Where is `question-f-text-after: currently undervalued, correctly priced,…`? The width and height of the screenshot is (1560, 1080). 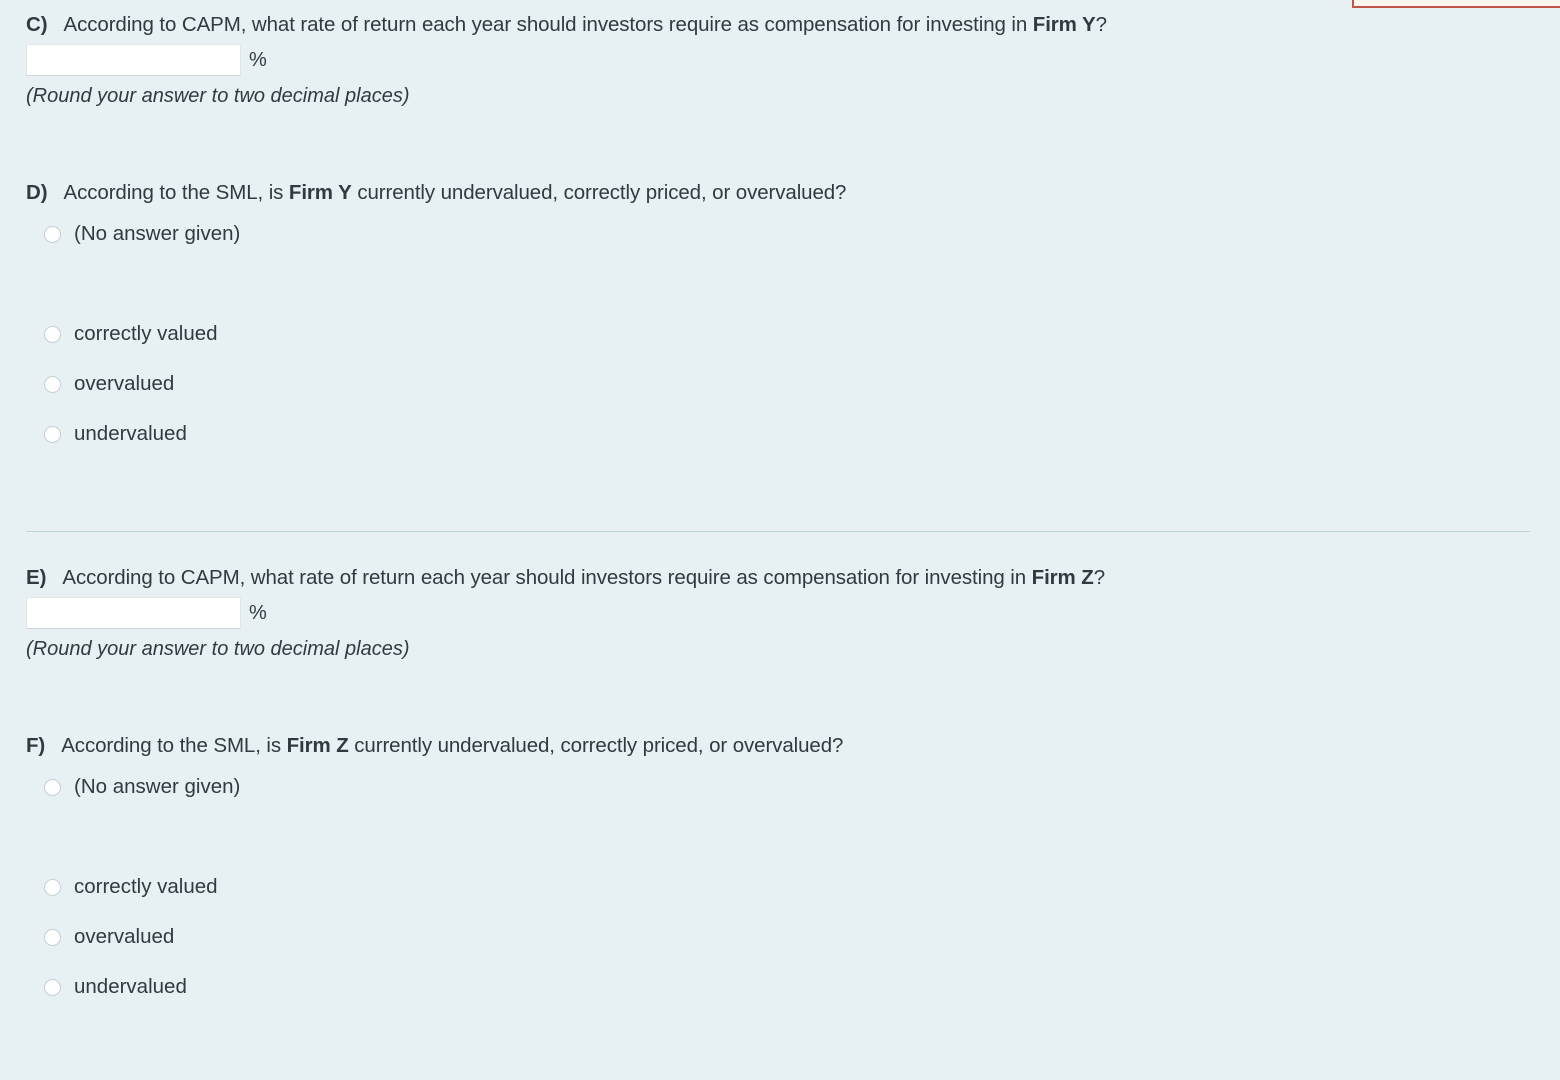 question-f-text-after: currently undervalued, correctly priced,… is located at coordinates (596, 745).